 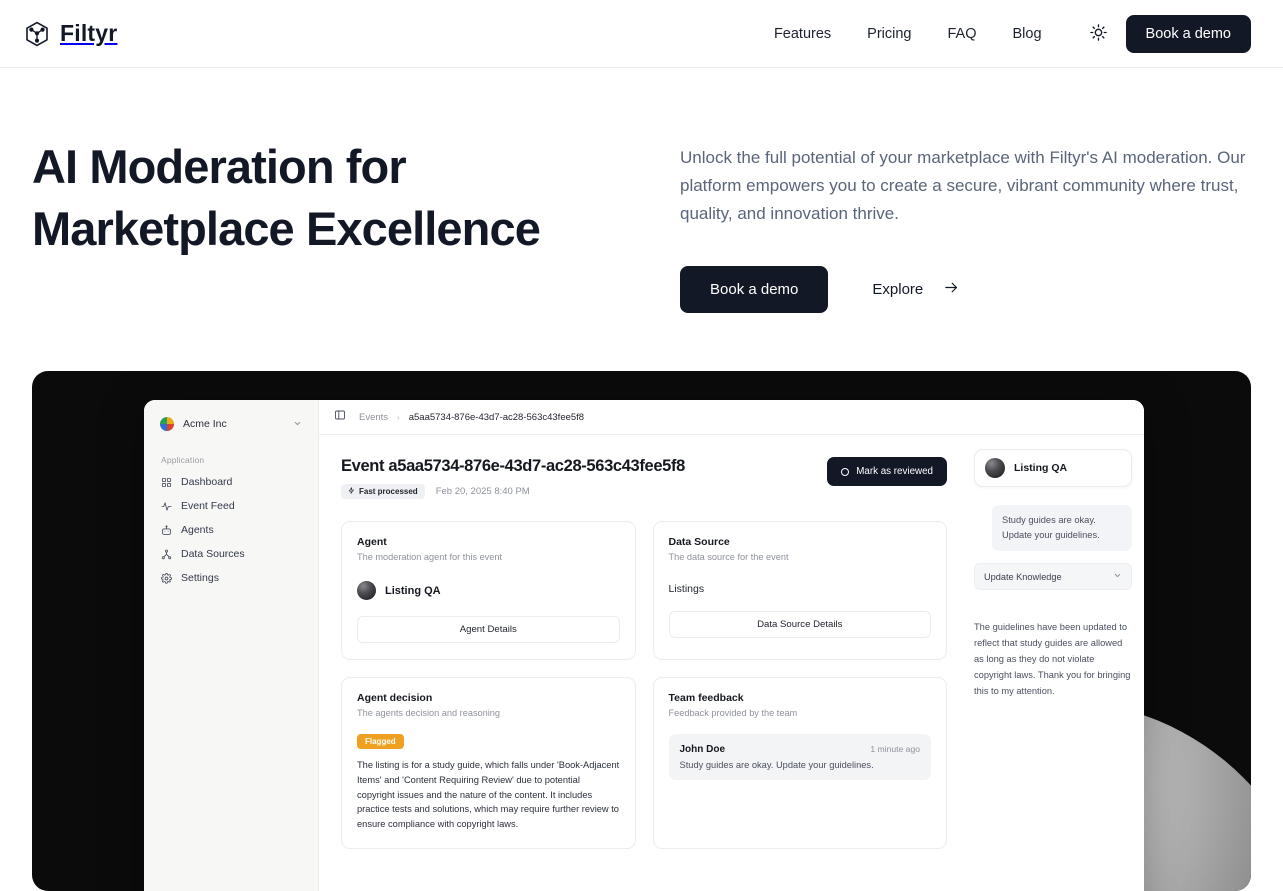 I want to click on status-badge: Fast processed, so click(x=383, y=492).